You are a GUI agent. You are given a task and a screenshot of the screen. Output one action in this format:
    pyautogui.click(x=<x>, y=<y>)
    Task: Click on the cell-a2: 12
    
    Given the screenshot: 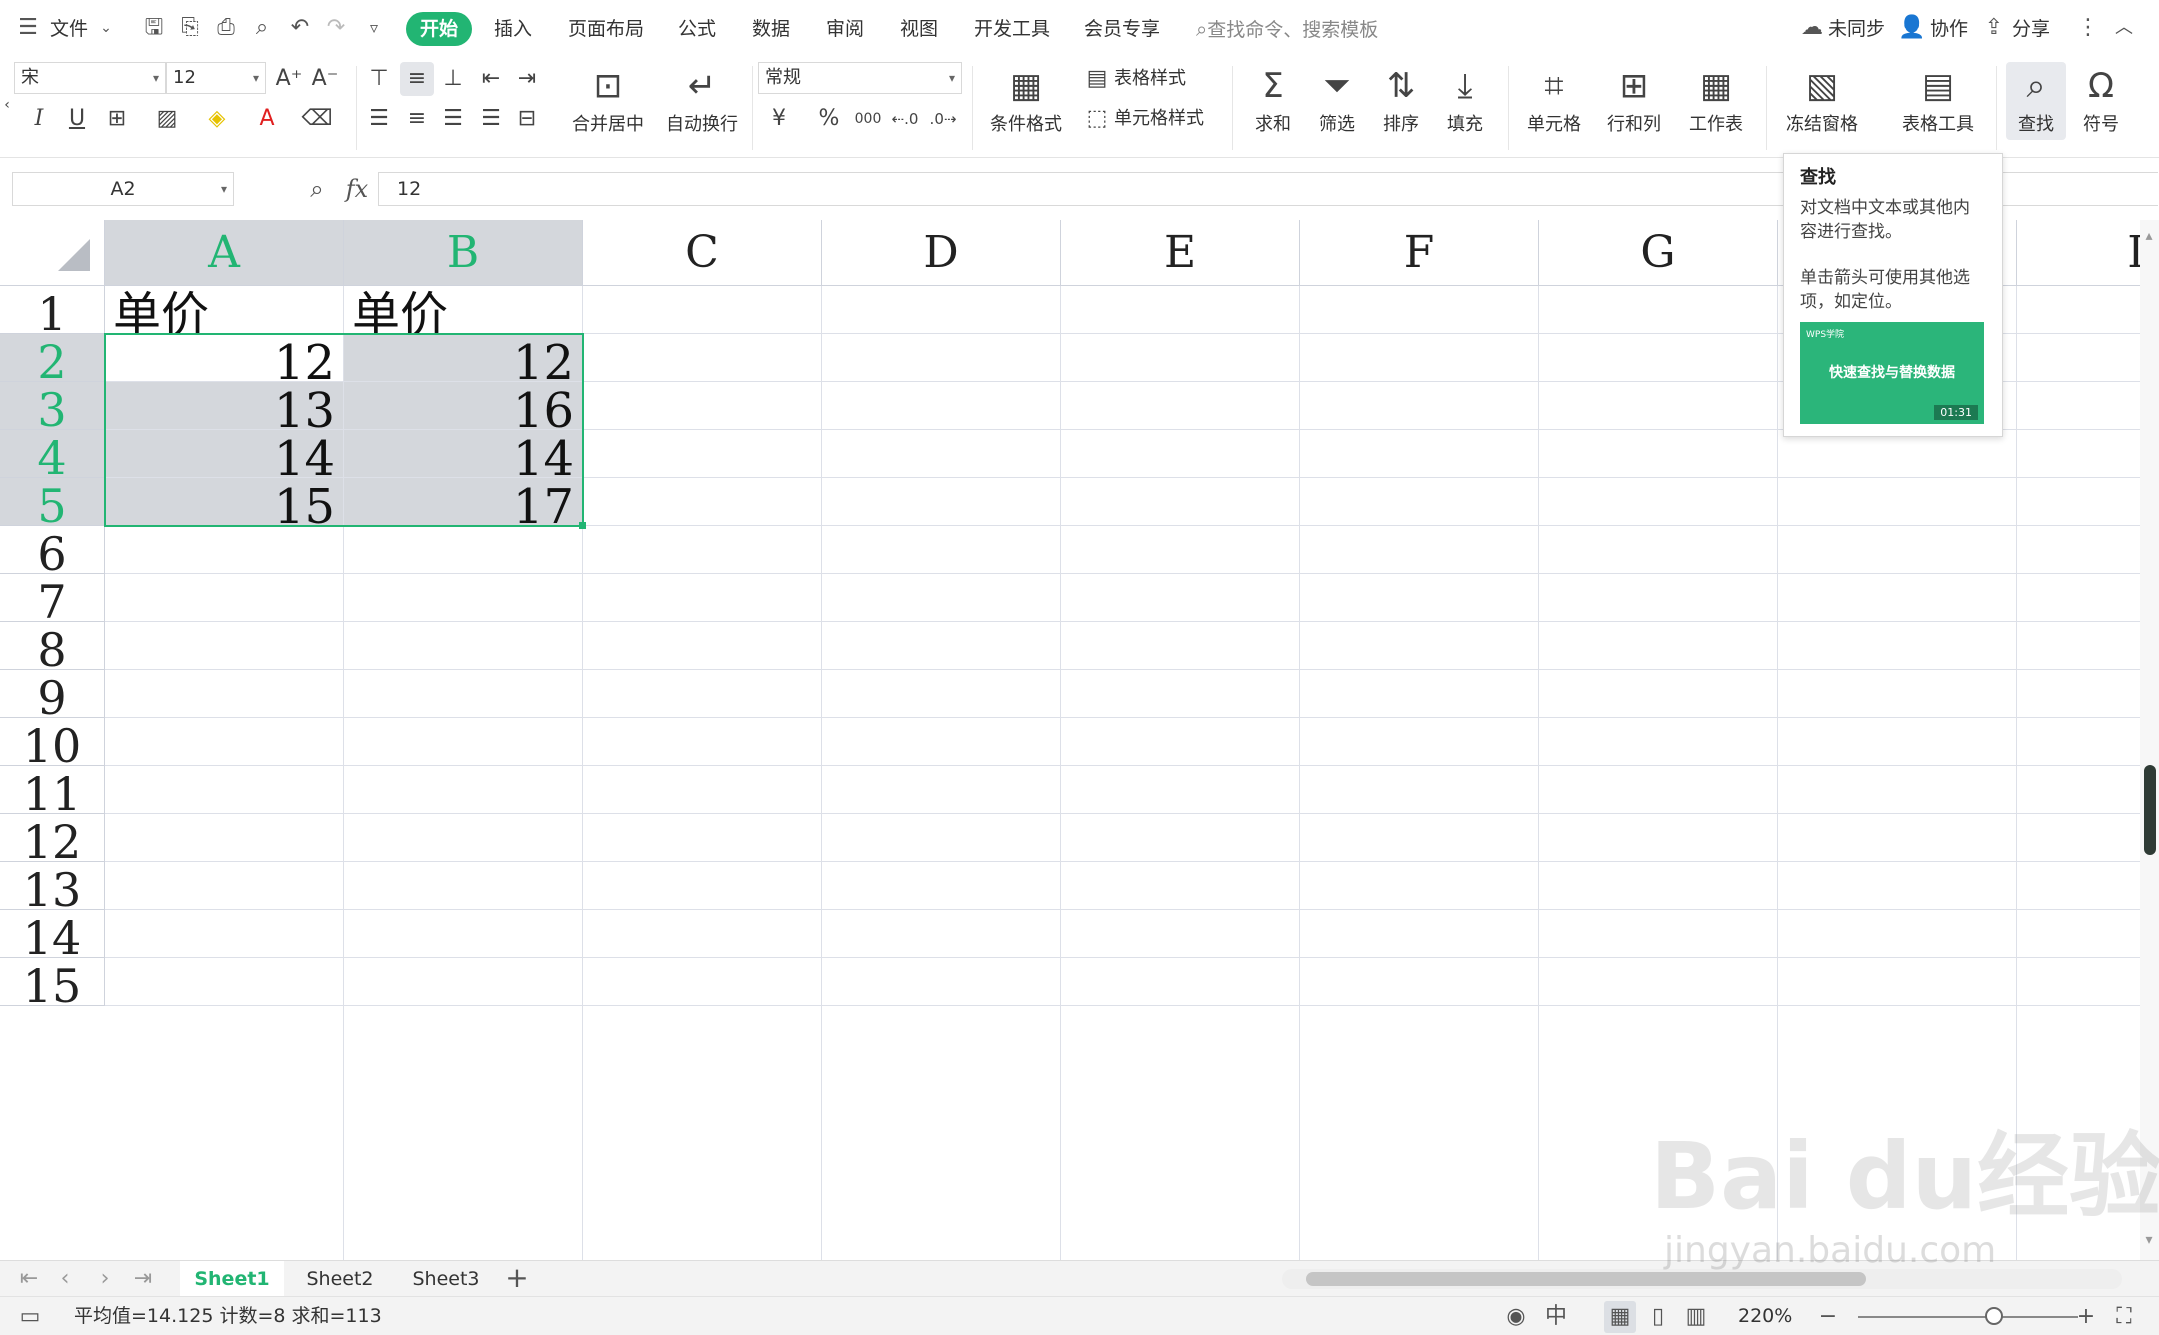 What is the action you would take?
    pyautogui.click(x=224, y=357)
    